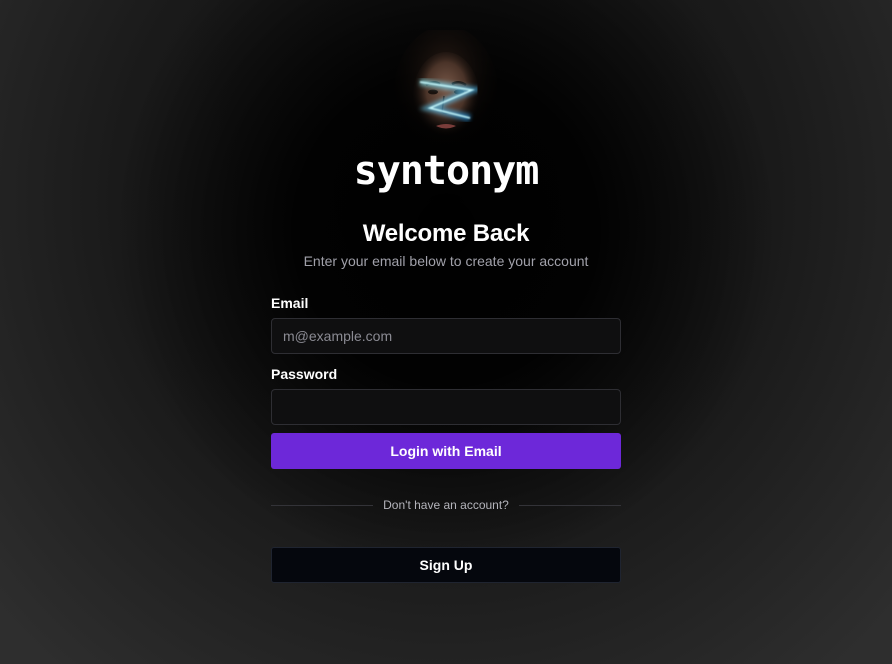 The height and width of the screenshot is (664, 892). I want to click on email-label: Email, so click(290, 303).